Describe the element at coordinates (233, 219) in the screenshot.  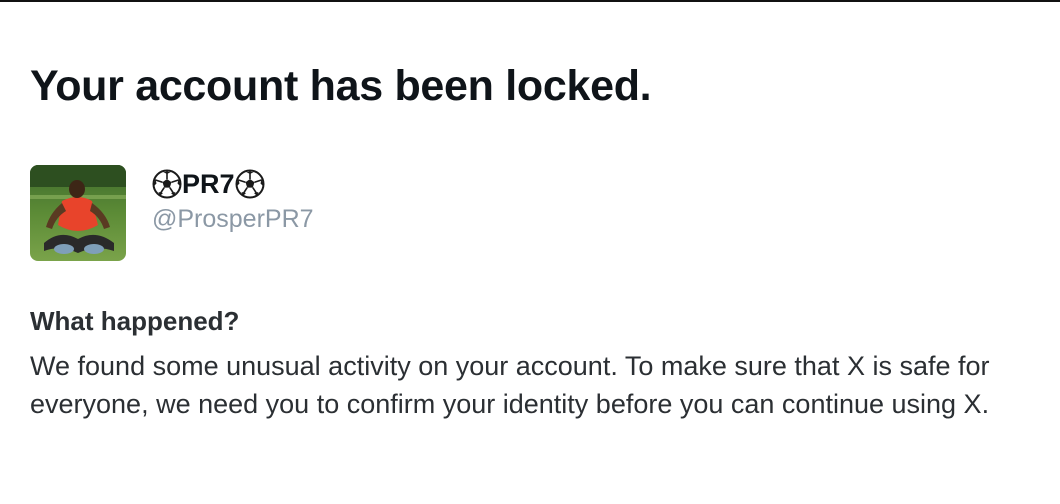
I see `user-handle: @ProsperPR7` at that location.